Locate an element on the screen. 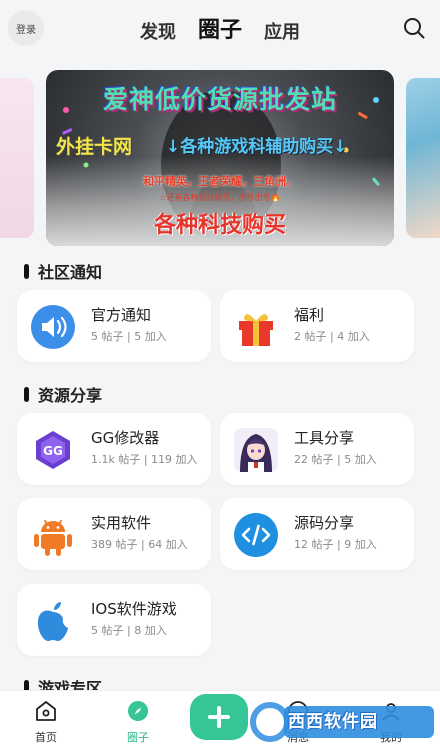 The width and height of the screenshot is (440, 750). top-tabs: 发现 圈子 应用 is located at coordinates (220, 28).